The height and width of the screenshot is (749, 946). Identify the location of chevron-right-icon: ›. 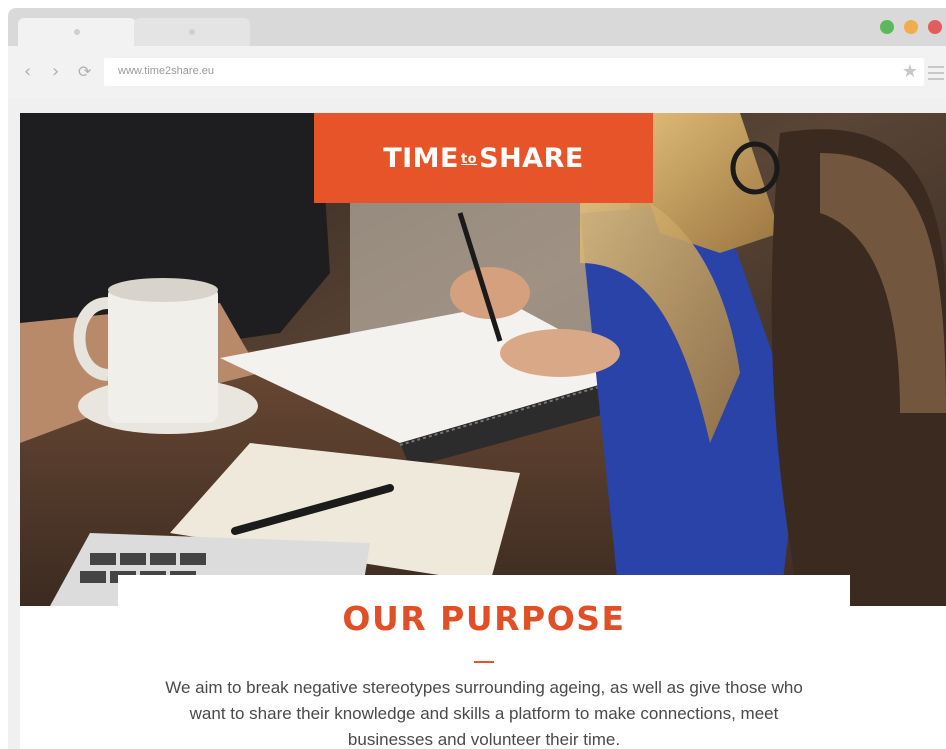
(55, 72).